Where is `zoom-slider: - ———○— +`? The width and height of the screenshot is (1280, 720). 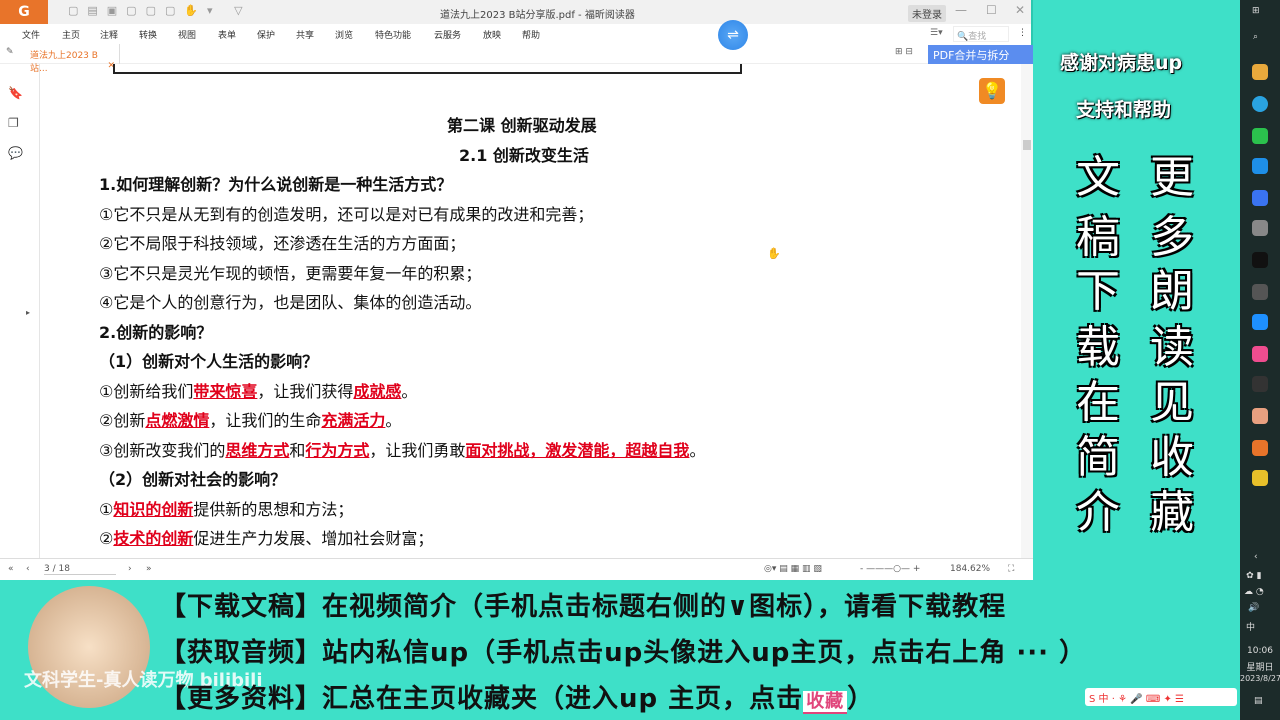
zoom-slider: - ———○— + is located at coordinates (890, 569).